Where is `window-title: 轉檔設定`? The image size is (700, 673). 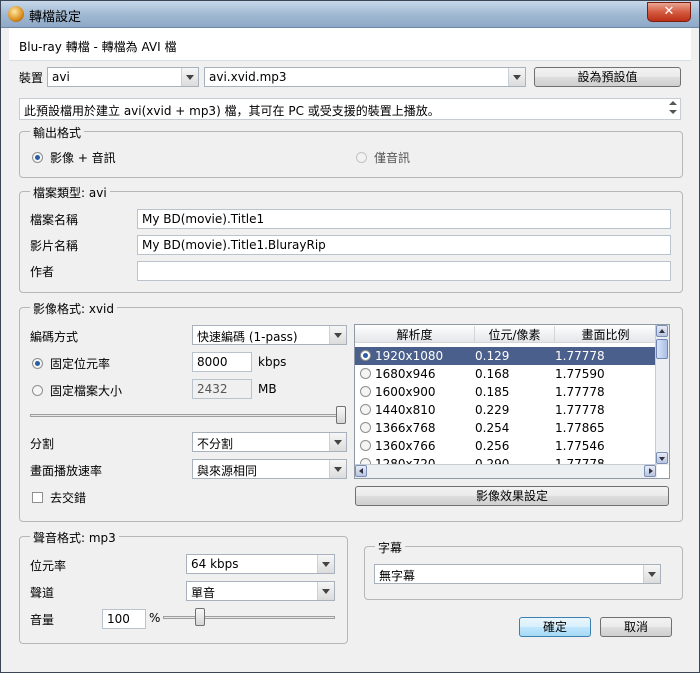
window-title: 轉檔設定 is located at coordinates (55, 17).